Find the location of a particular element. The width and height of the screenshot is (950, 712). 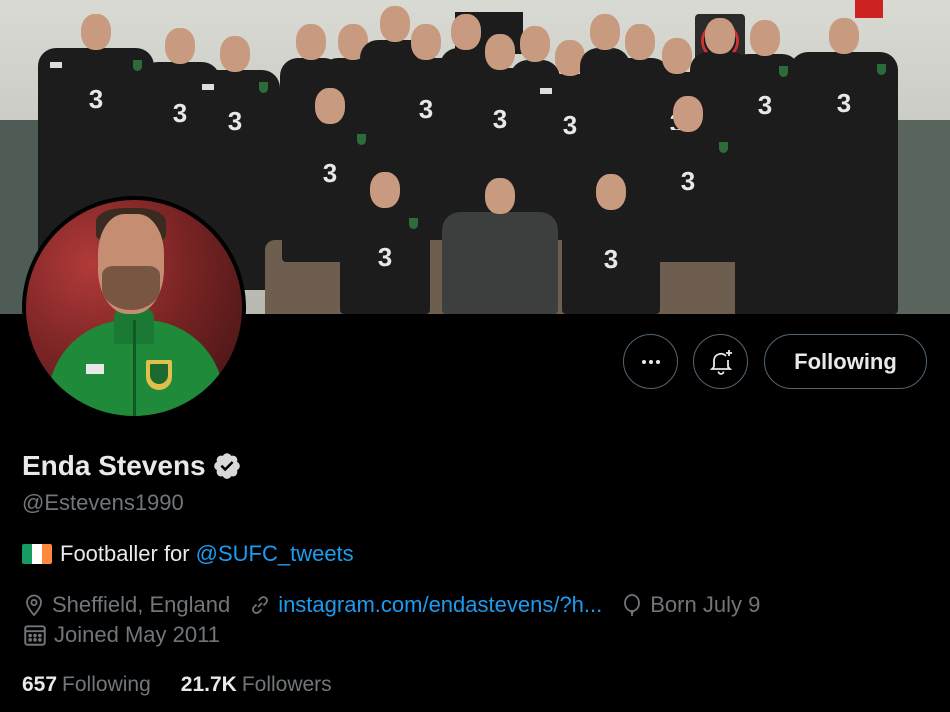

profile-avatar is located at coordinates (134, 308).